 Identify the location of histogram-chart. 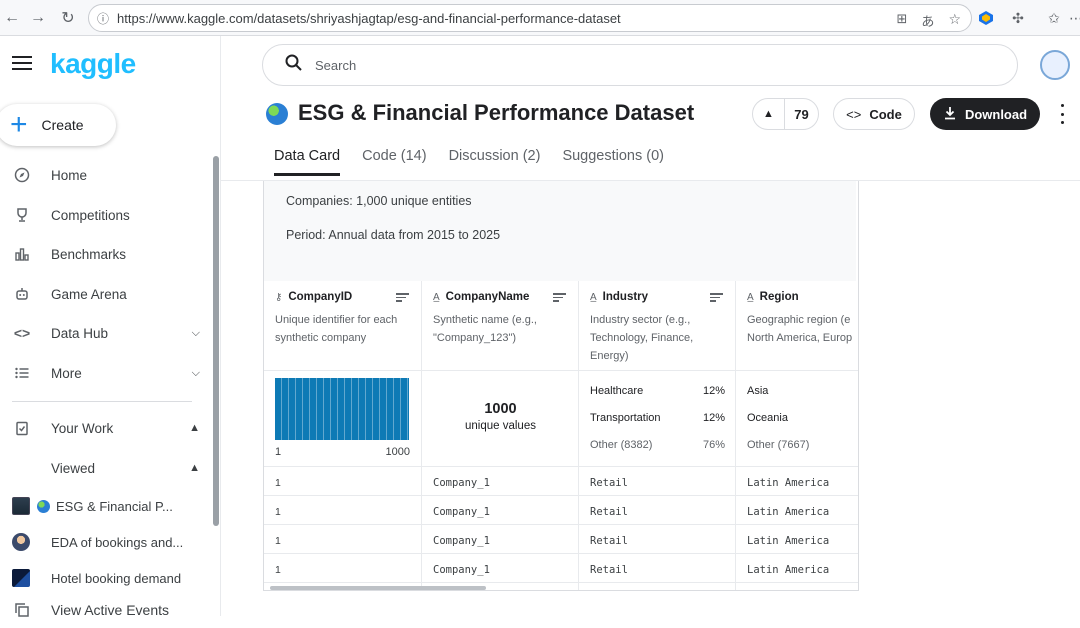
(342, 409).